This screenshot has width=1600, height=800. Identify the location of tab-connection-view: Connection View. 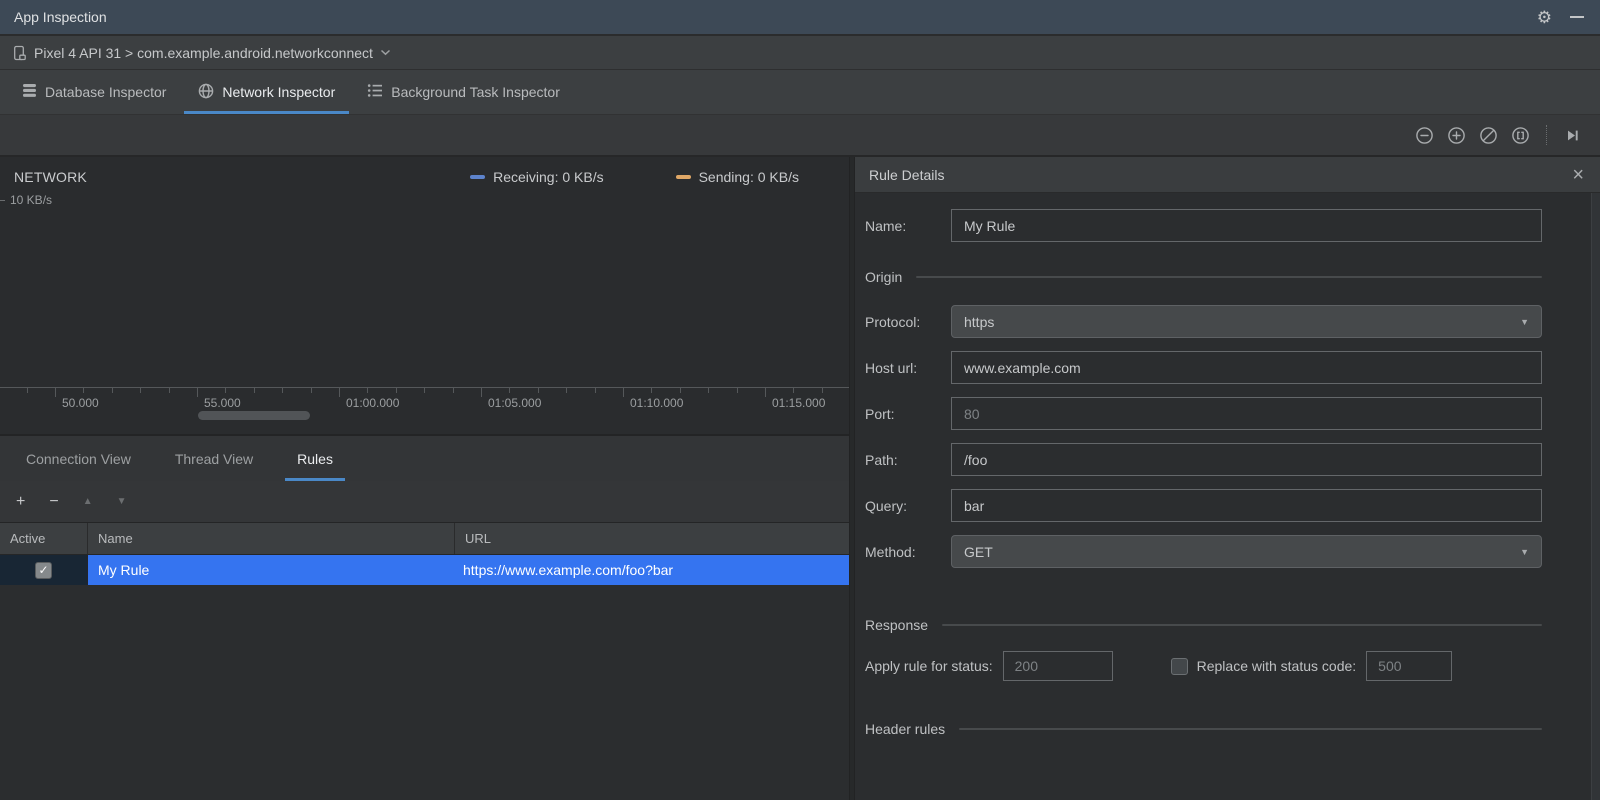
(78, 458).